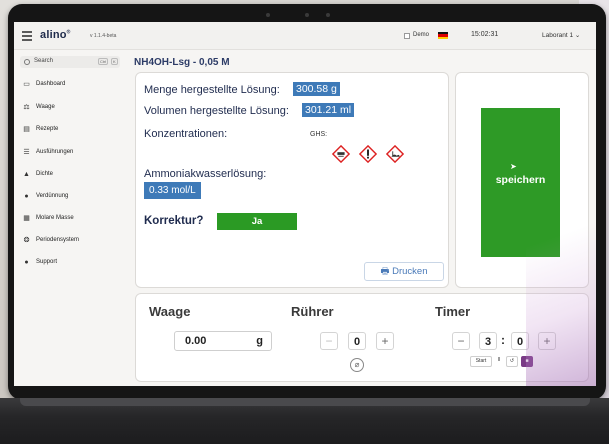 The image size is (609, 444). What do you see at coordinates (55, 35) in the screenshot?
I see `app-logo: alino®` at bounding box center [55, 35].